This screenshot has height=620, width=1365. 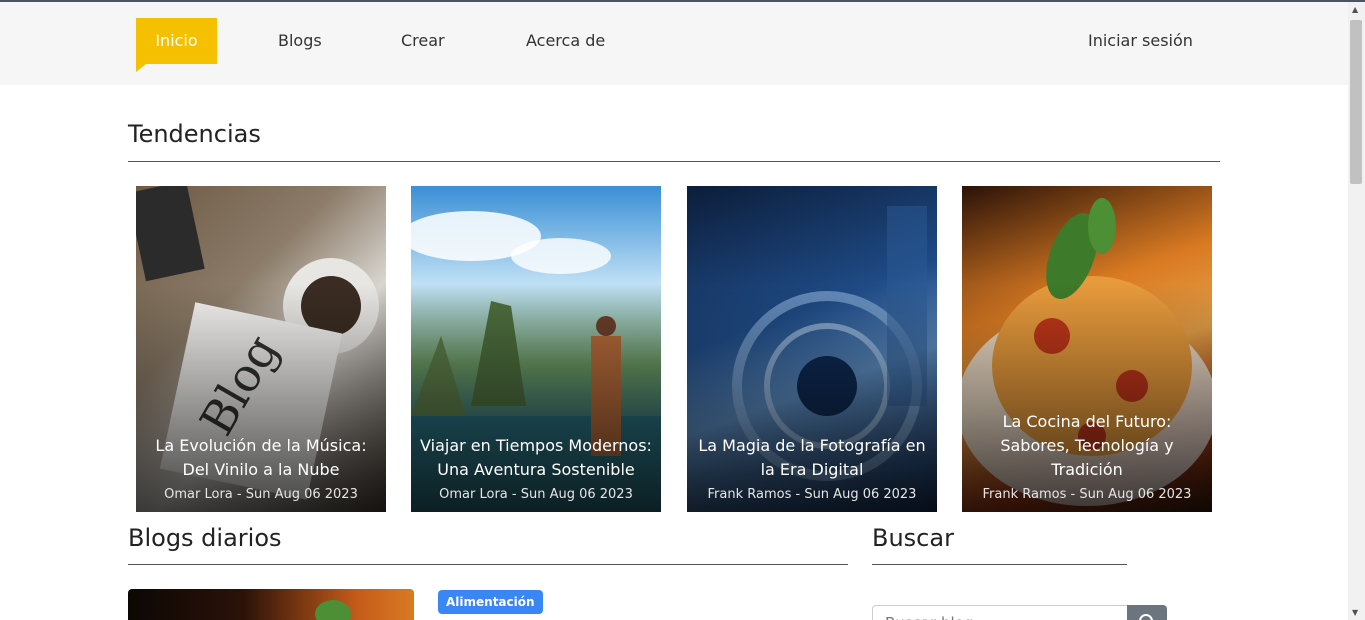 What do you see at coordinates (565, 41) in the screenshot?
I see `nav-item-acerca-de: Acerca de` at bounding box center [565, 41].